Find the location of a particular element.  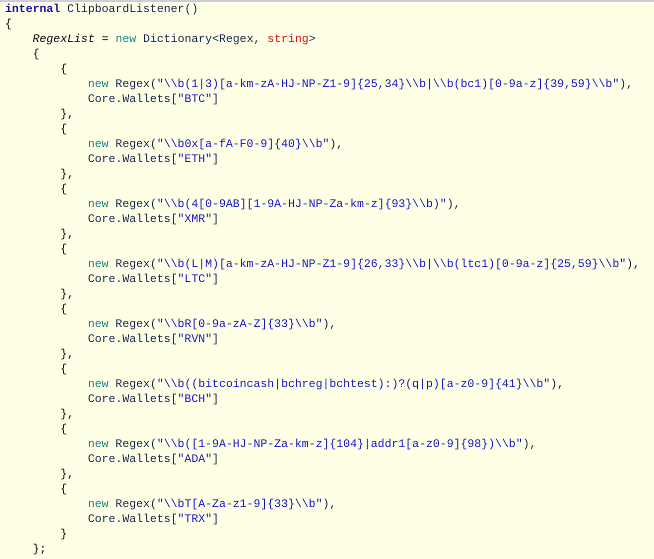

code-line: } is located at coordinates (63, 534).